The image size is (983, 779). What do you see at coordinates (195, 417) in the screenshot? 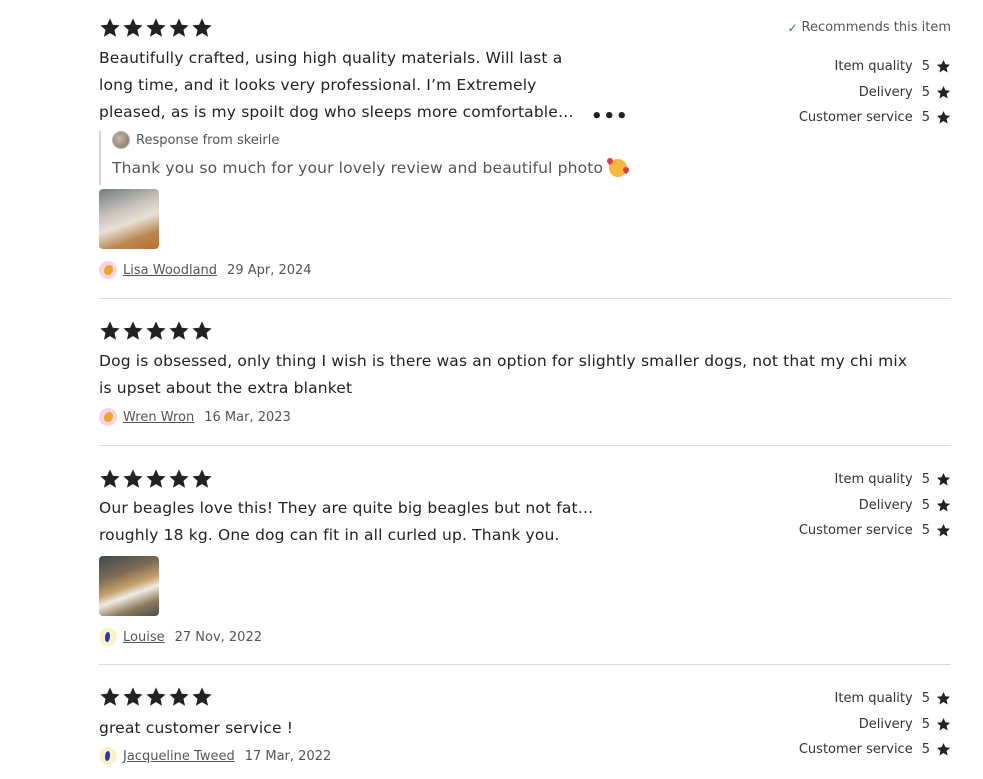
I see `reviewer-info: Wren Wron 16 Mar, 2023` at bounding box center [195, 417].